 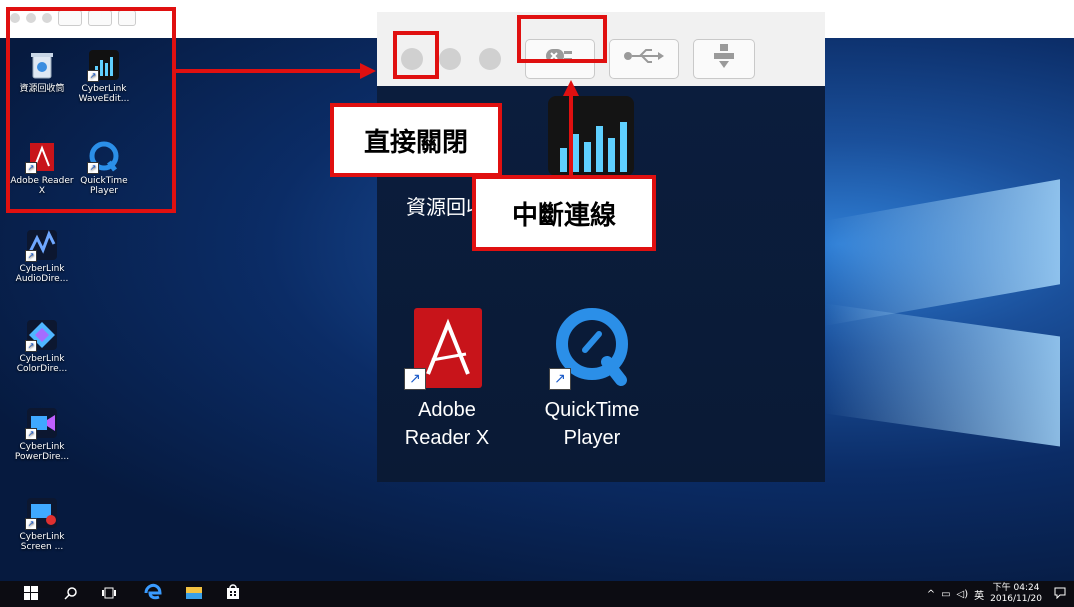 I want to click on callout-disconnect: 中斷連線, so click(x=564, y=213).